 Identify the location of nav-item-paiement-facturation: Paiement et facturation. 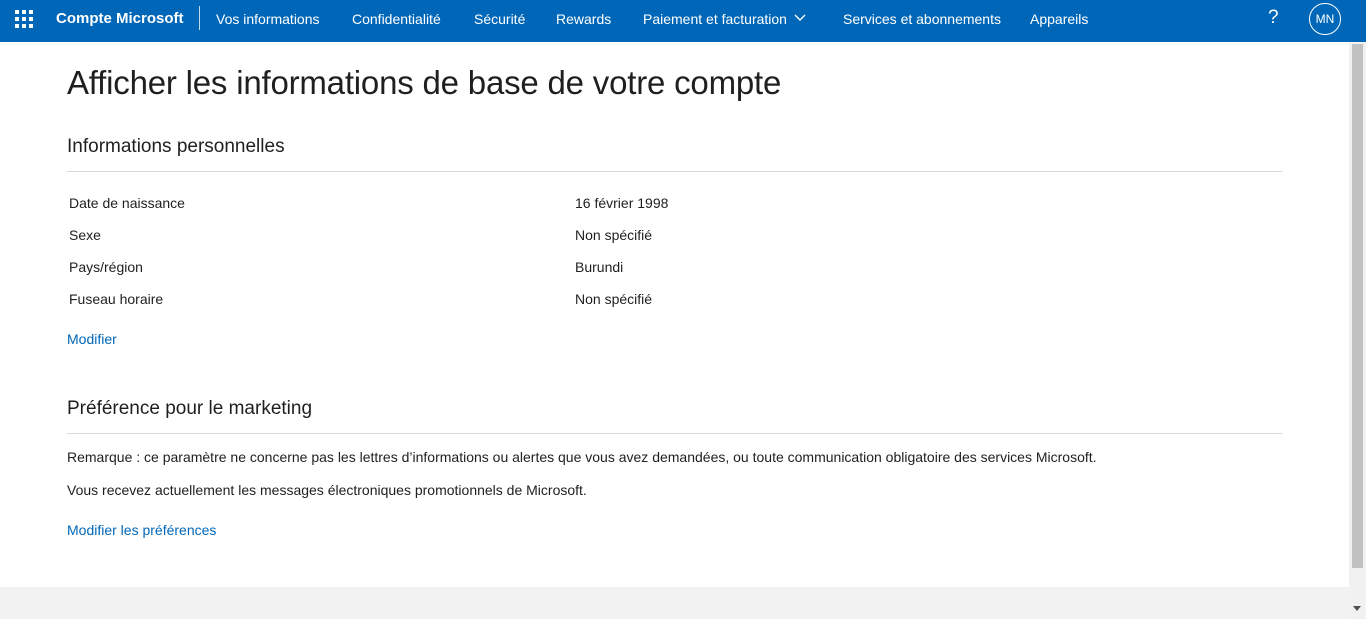
(724, 21).